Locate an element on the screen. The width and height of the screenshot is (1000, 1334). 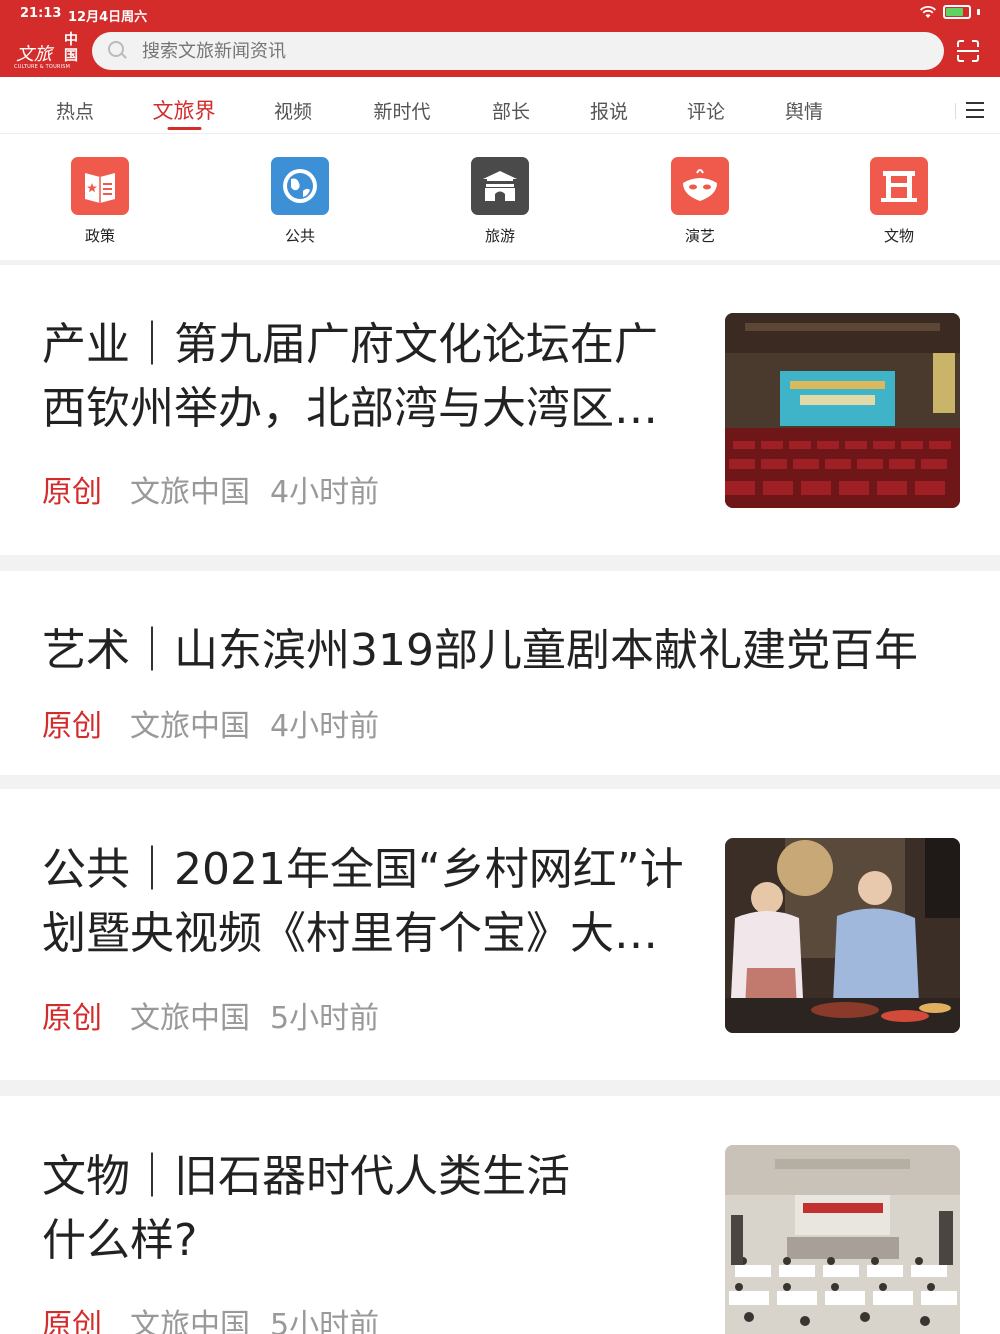
mask-icon is located at coordinates (700, 186).